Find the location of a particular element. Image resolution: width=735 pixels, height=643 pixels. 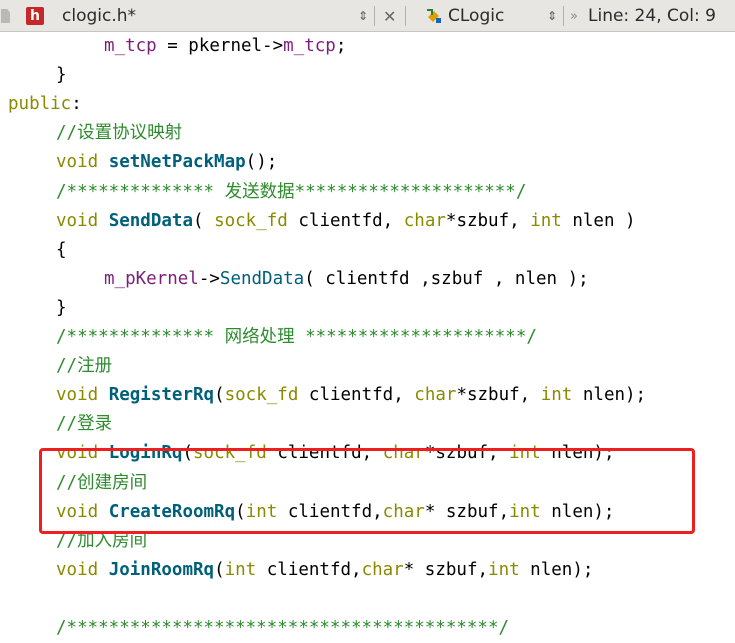

code-token: * szbuf, is located at coordinates (446, 569).